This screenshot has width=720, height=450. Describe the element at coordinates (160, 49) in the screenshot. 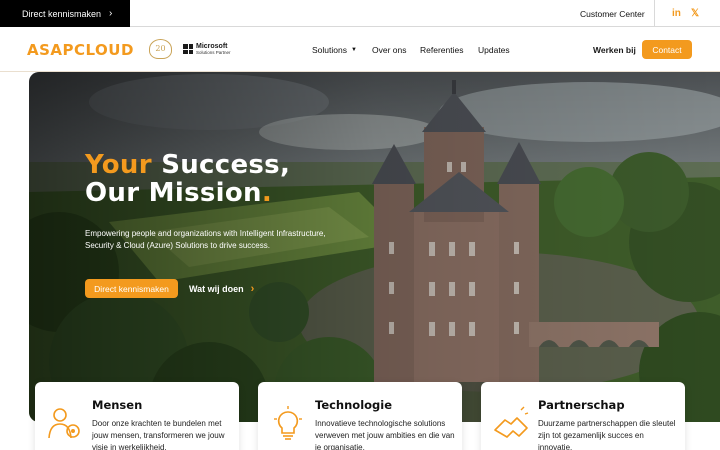

I see `anniversary-badge: 20` at that location.